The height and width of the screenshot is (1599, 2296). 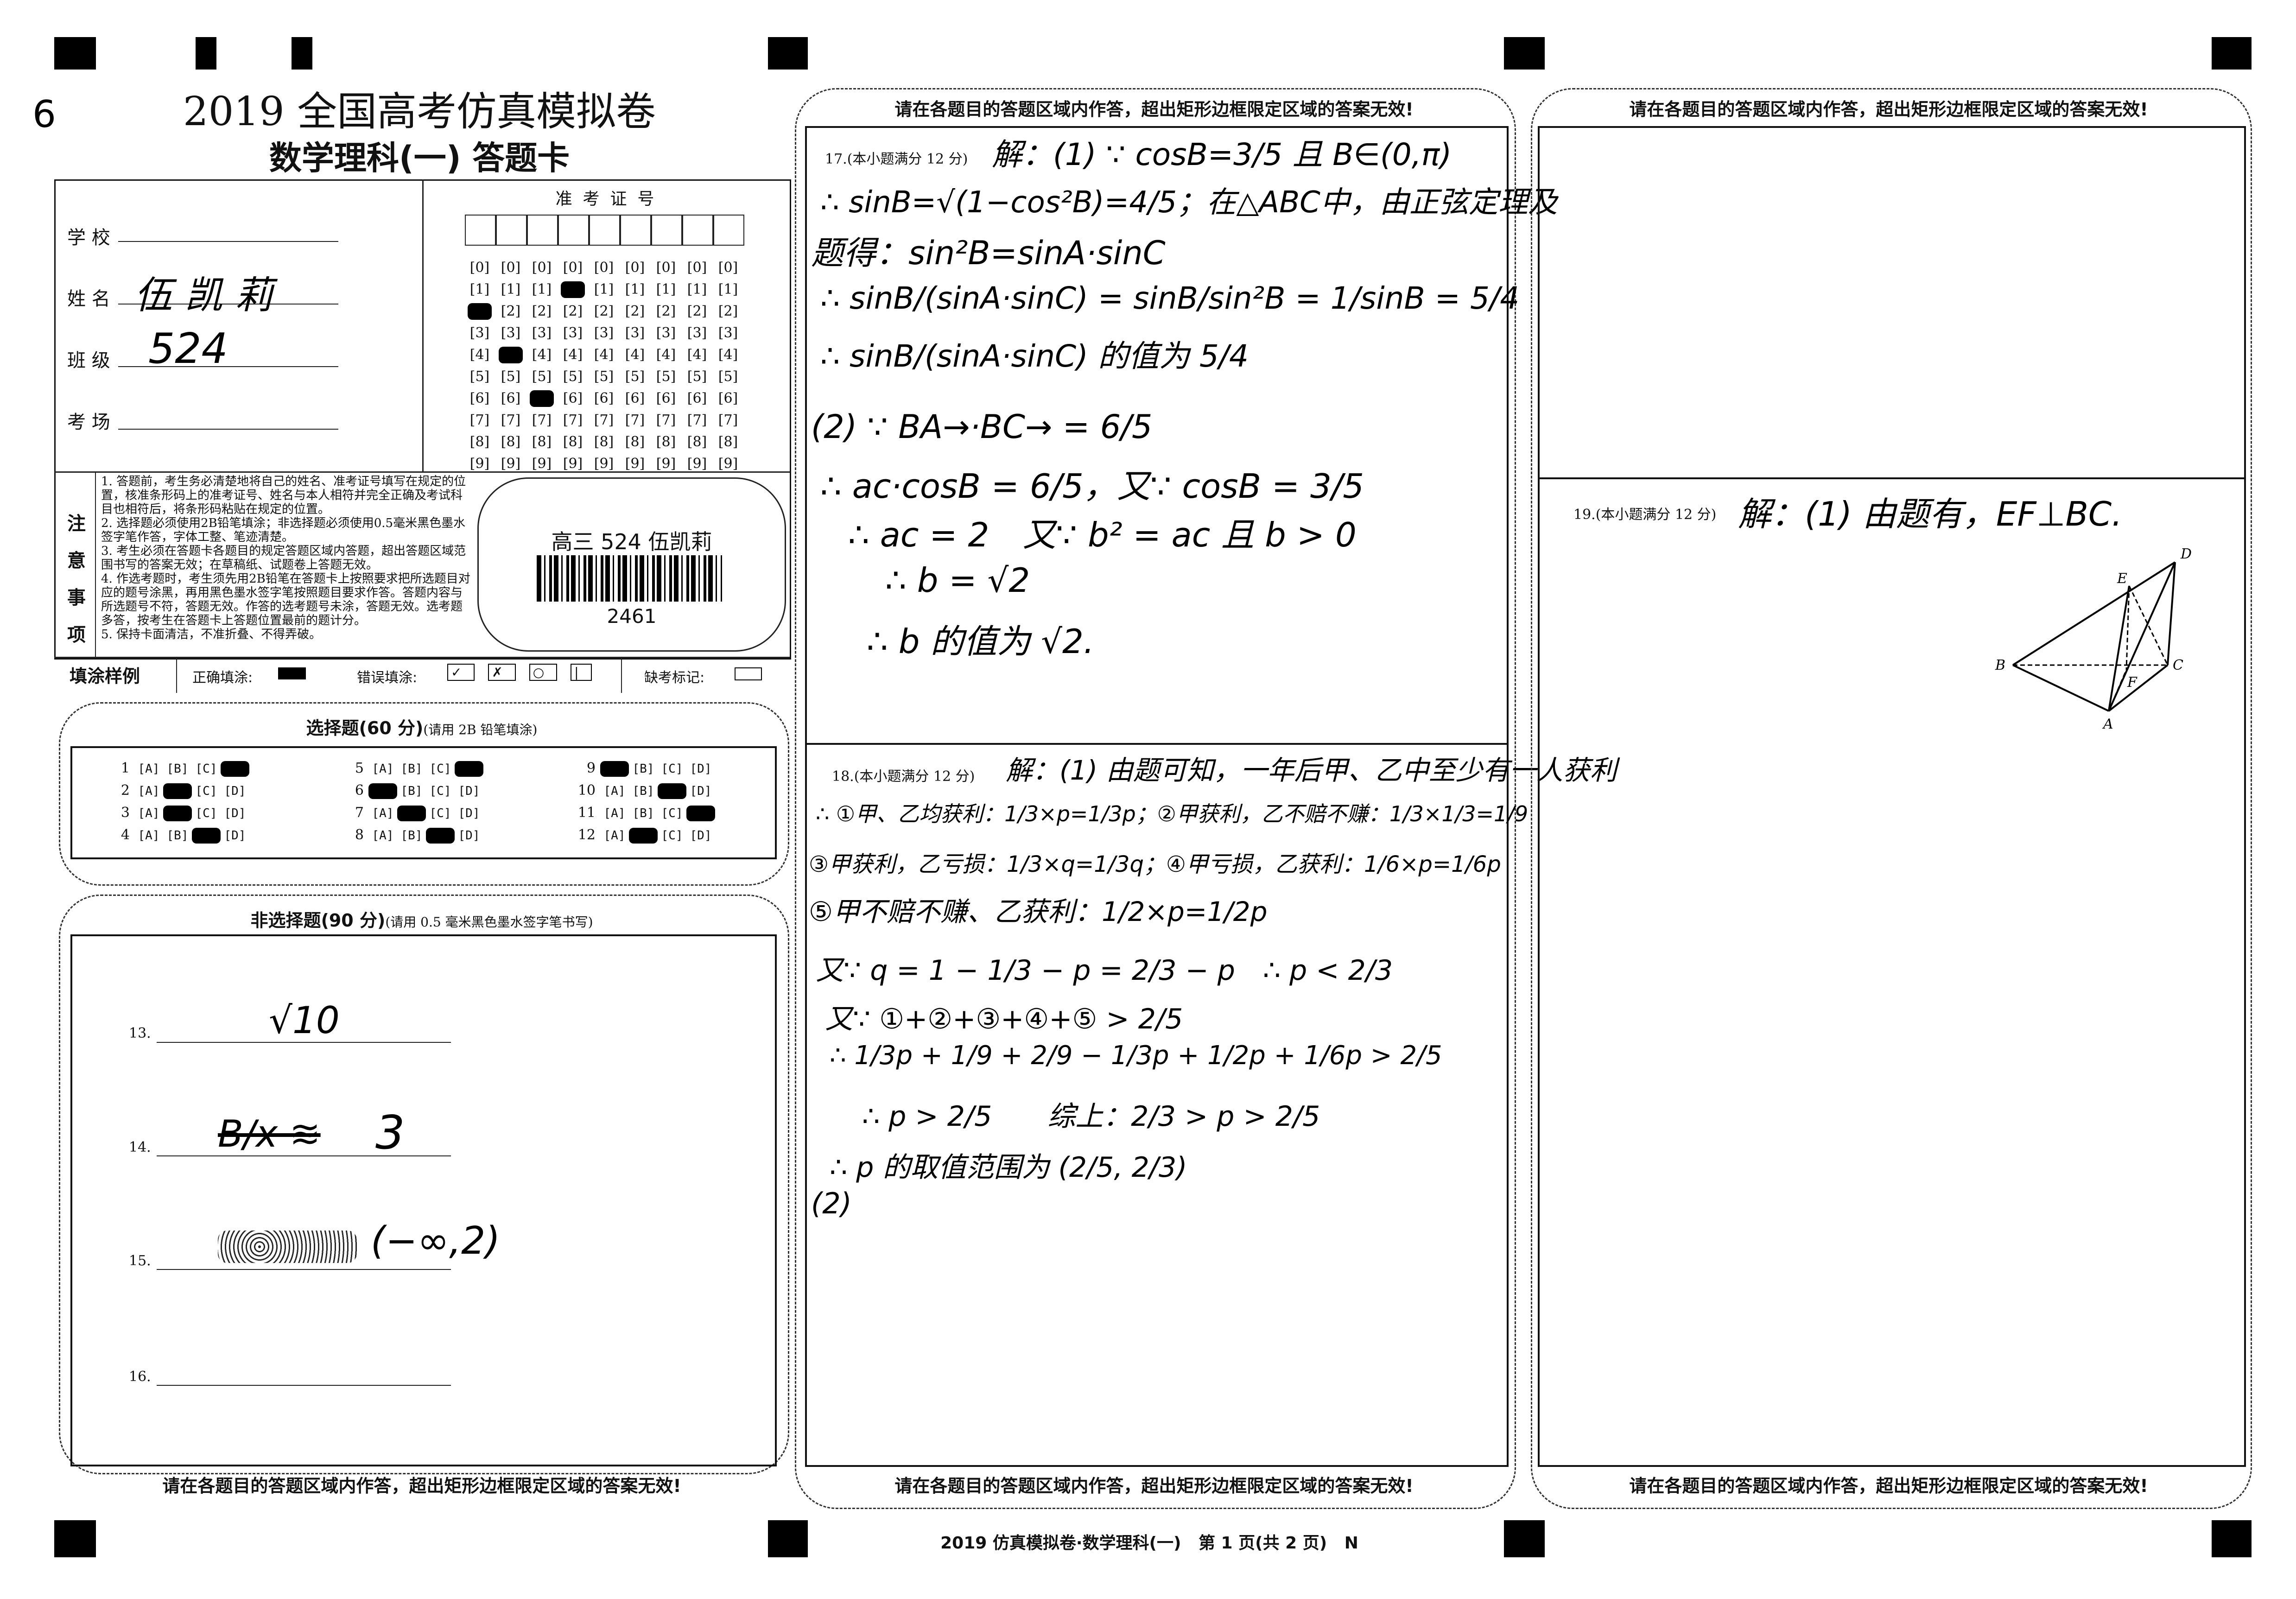 What do you see at coordinates (748, 673) in the screenshot?
I see `absent-mark-checkbox` at bounding box center [748, 673].